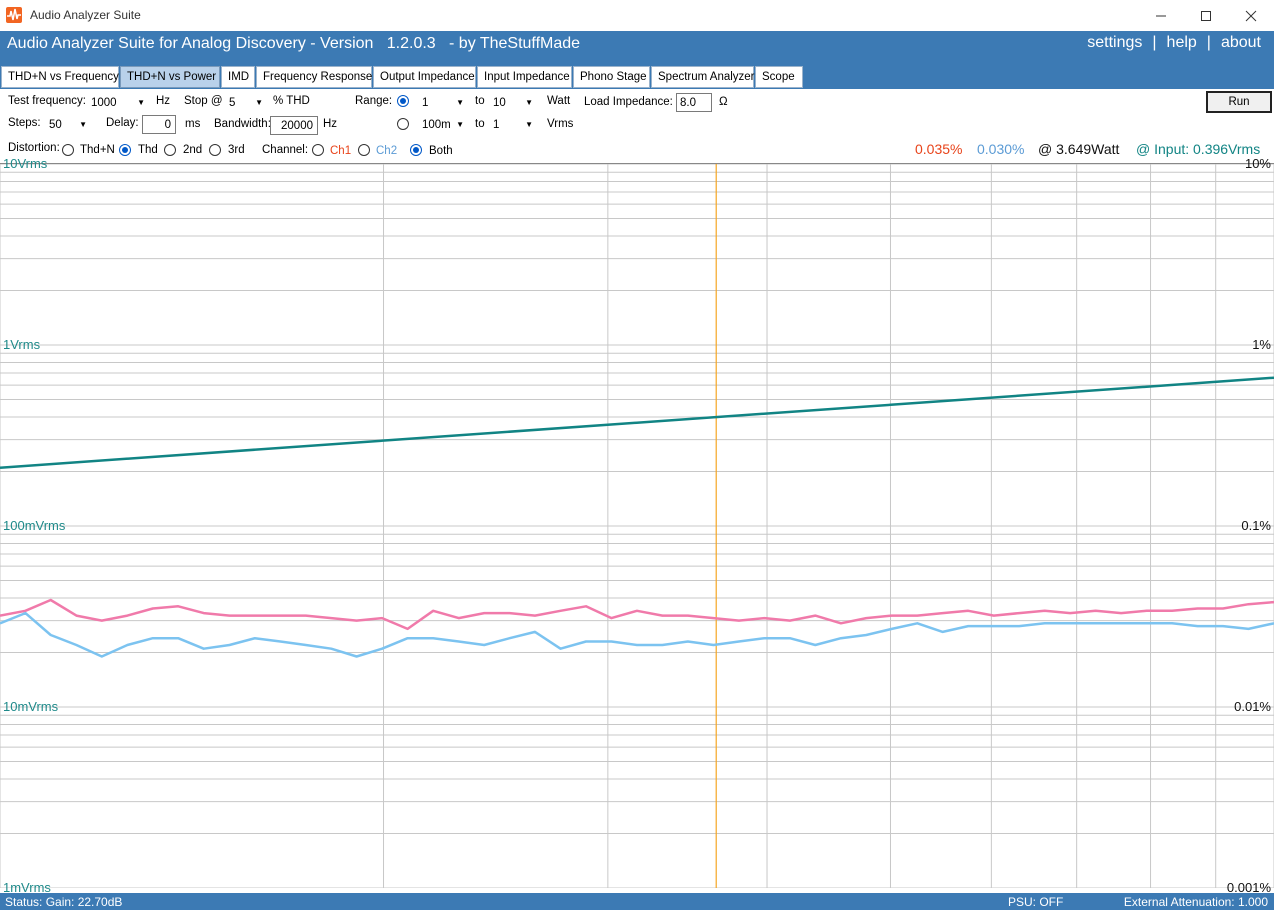  What do you see at coordinates (242, 124) in the screenshot?
I see `bandwidth-label: Bandwidth:` at bounding box center [242, 124].